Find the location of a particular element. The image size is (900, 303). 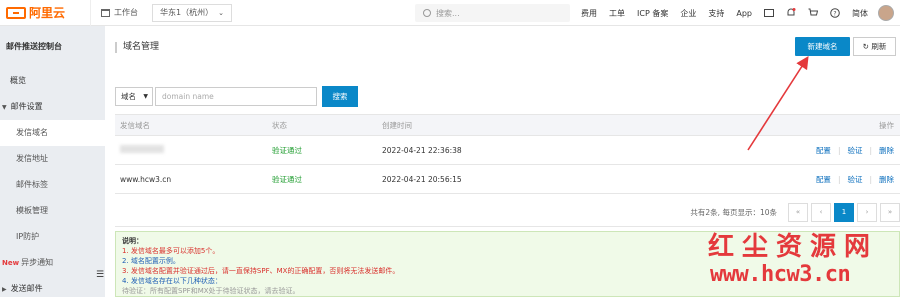

last-page-button: » is located at coordinates (890, 212).